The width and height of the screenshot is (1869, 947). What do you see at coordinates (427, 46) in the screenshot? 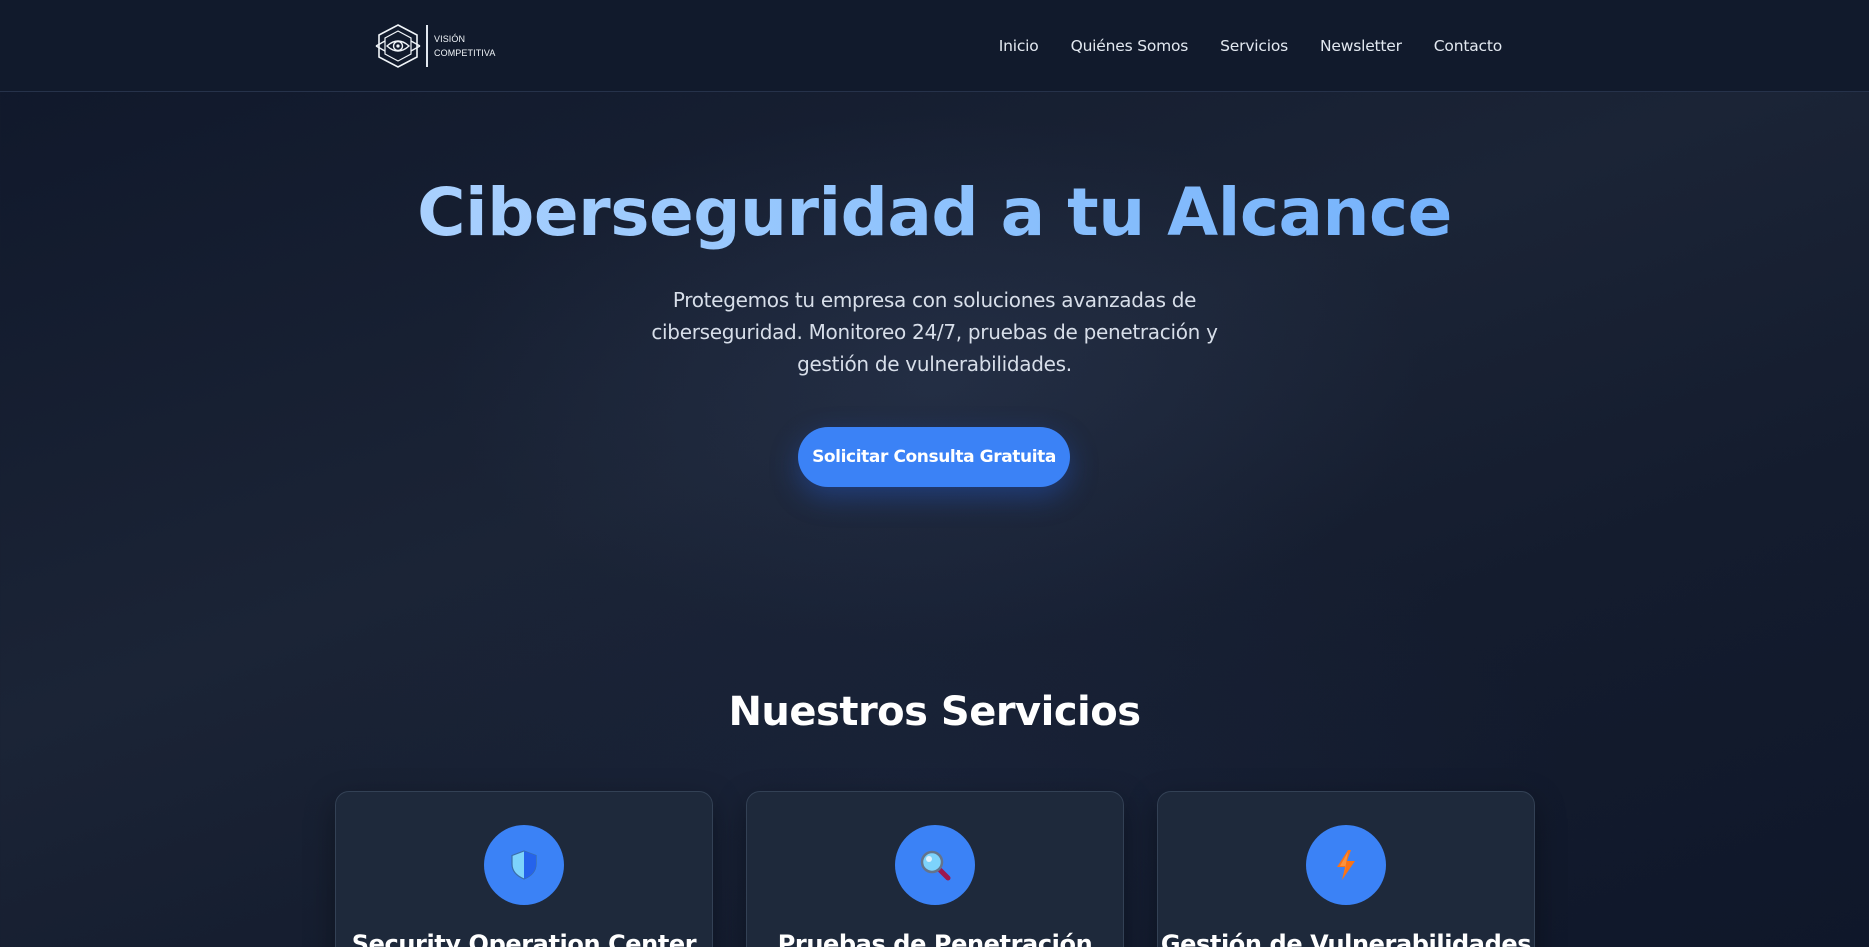
I see `logo-divider` at bounding box center [427, 46].